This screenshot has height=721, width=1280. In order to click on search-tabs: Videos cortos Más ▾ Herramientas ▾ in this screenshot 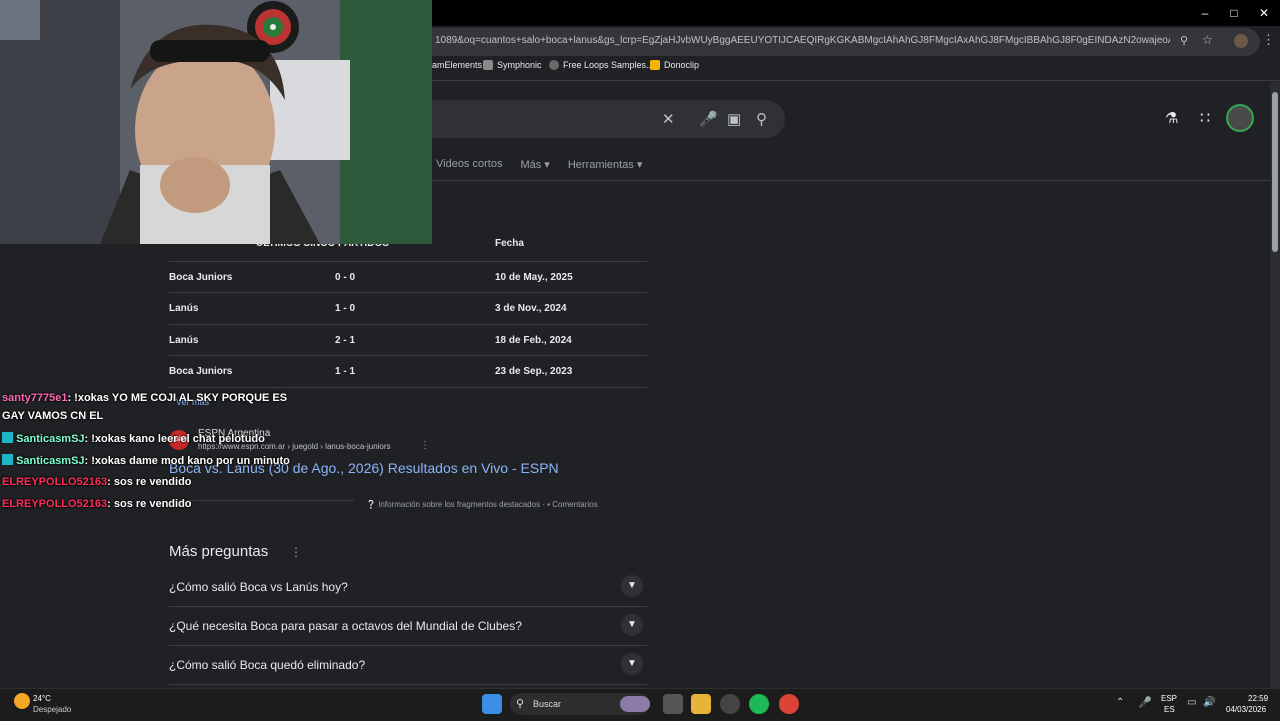, I will do `click(539, 164)`.